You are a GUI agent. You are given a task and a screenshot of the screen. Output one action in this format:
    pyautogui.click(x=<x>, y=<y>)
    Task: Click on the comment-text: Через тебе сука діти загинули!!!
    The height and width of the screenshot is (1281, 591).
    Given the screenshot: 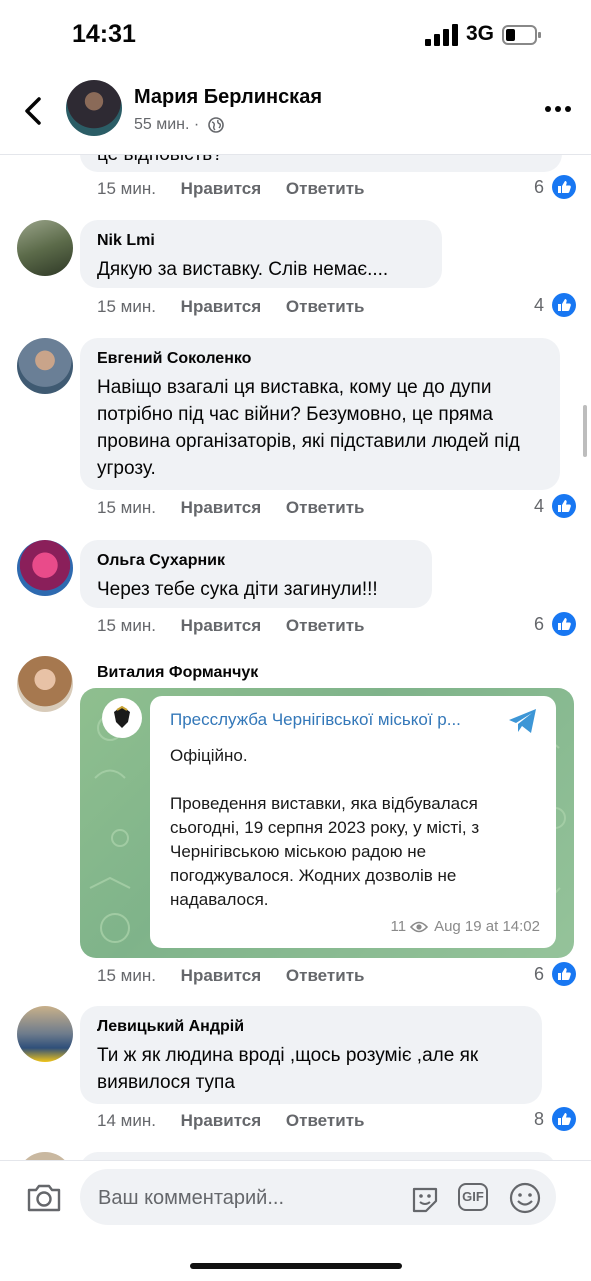 What is the action you would take?
    pyautogui.click(x=237, y=589)
    